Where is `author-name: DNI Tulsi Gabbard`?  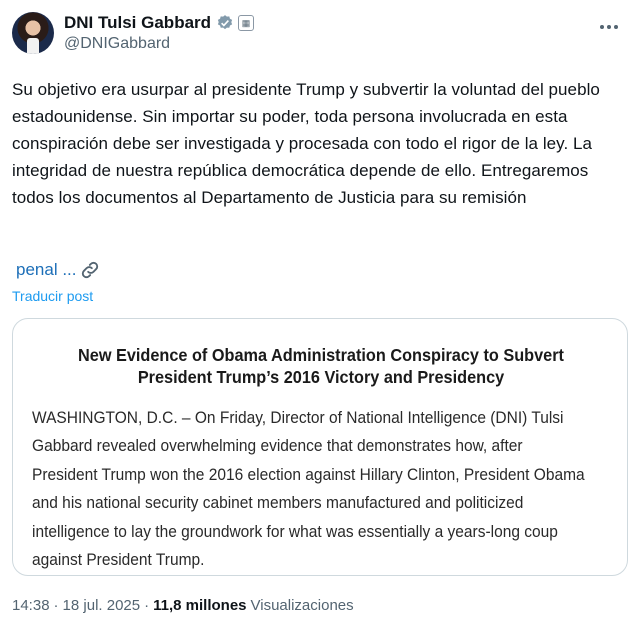
author-name: DNI Tulsi Gabbard is located at coordinates (137, 23).